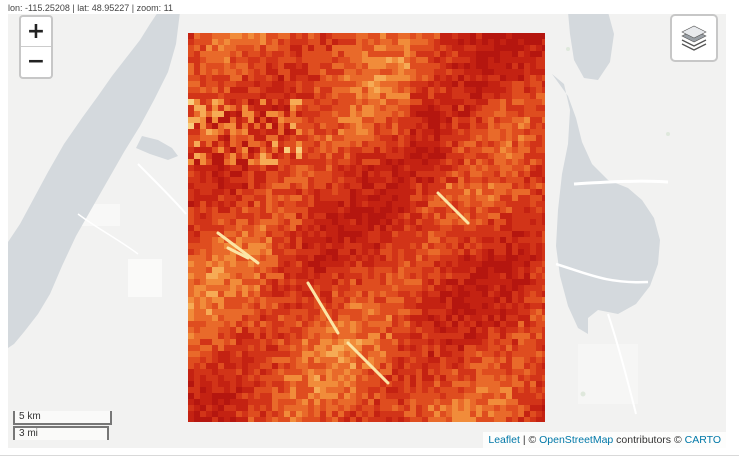  Describe the element at coordinates (61, 433) in the screenshot. I see `scale-imperial: 3 mi` at that location.